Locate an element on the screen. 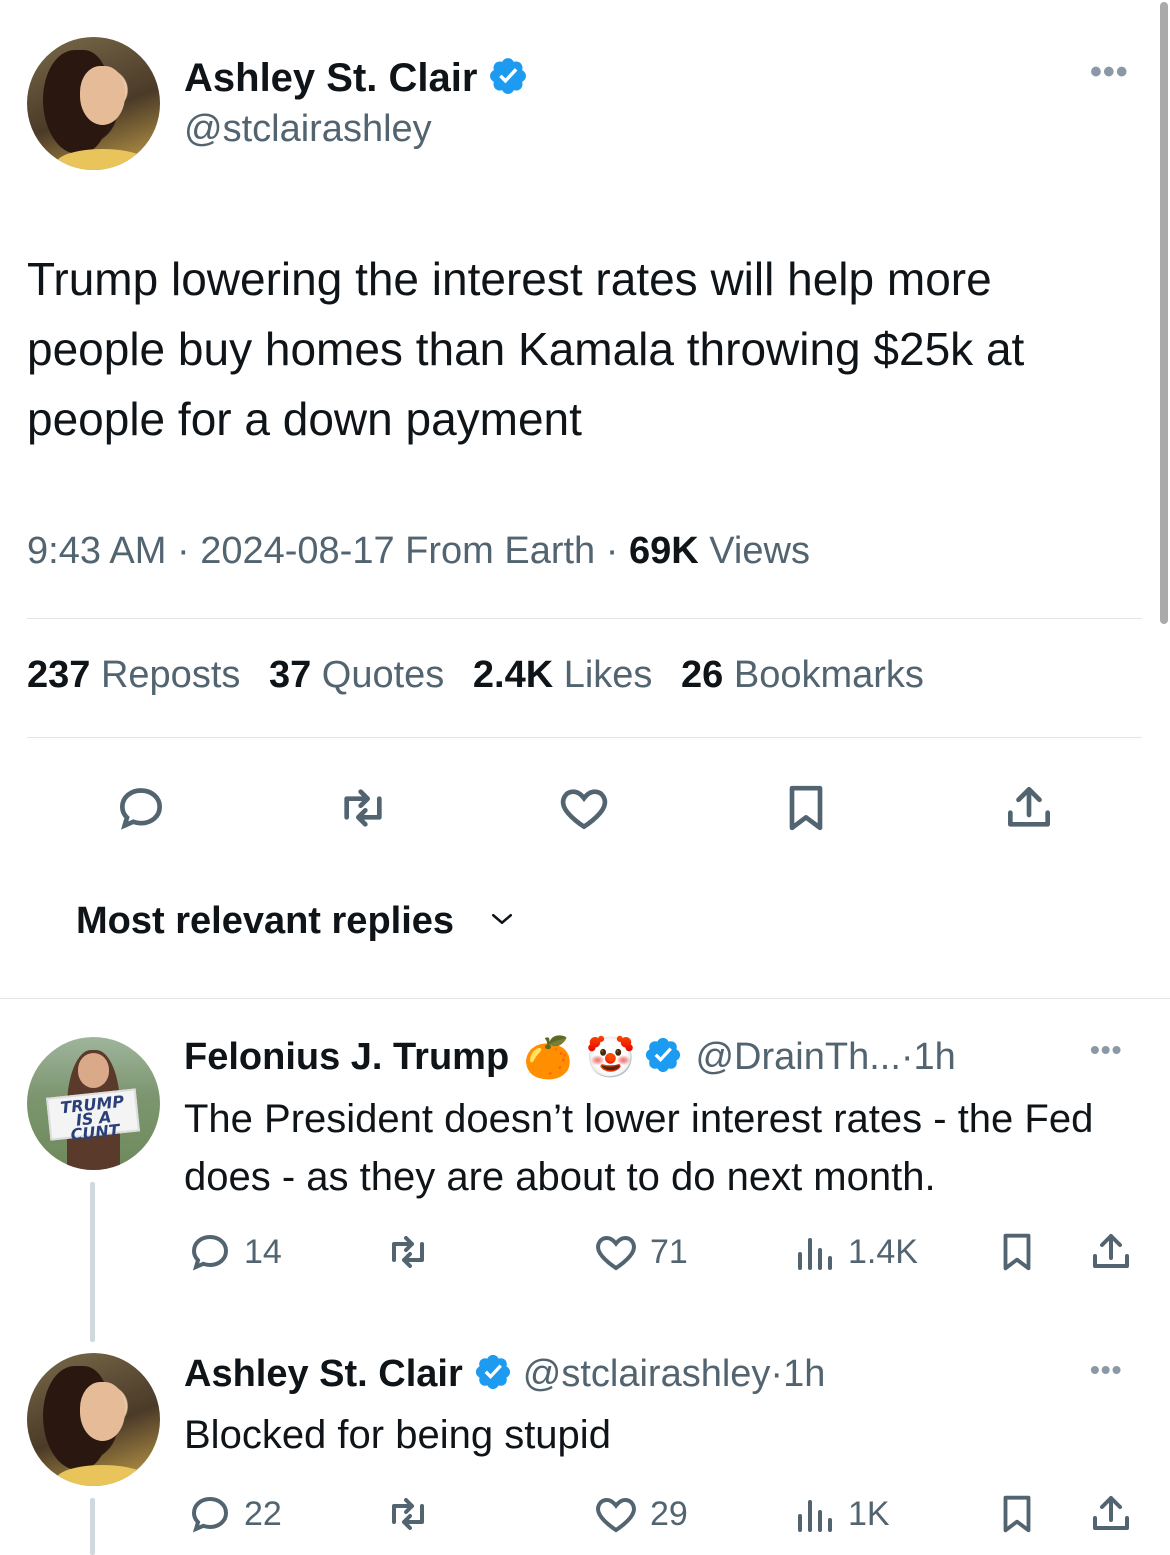 This screenshot has height=1555, width=1170. reply-author-name: Ashley St. Clair is located at coordinates (323, 1374).